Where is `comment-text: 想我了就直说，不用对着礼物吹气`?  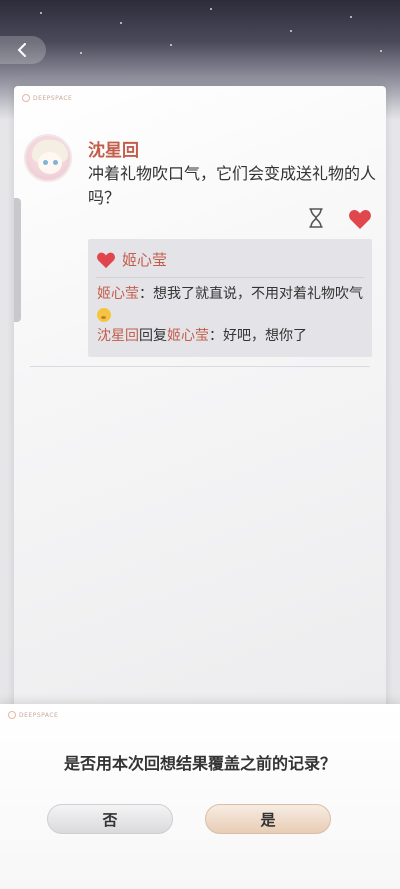
comment-text: 想我了就直说，不用对着礼物吹气 is located at coordinates (258, 294).